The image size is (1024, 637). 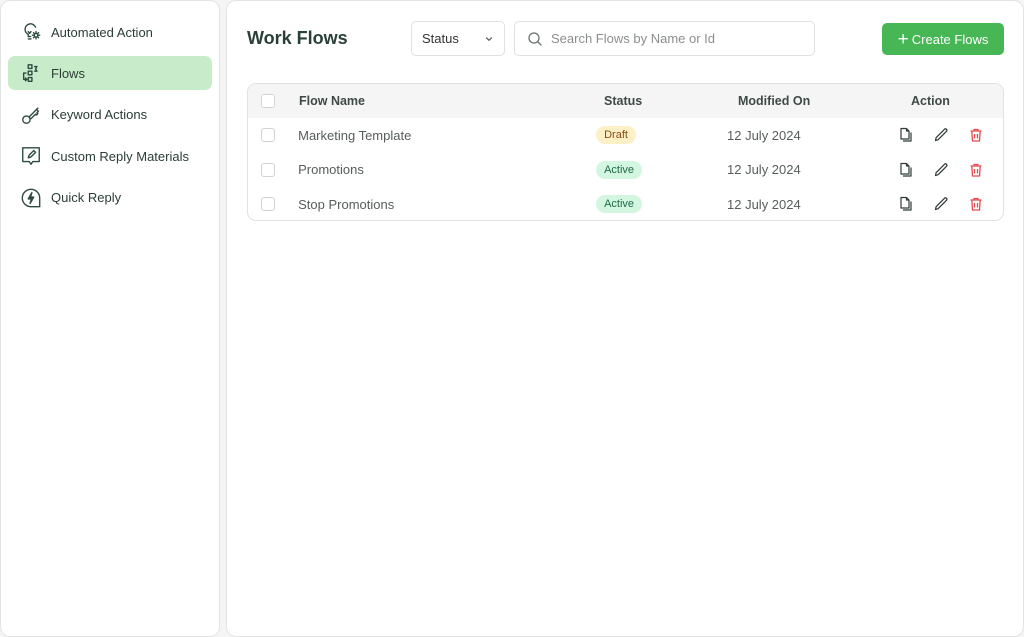 I want to click on sidebar-item-label: Quick Reply, so click(x=86, y=198).